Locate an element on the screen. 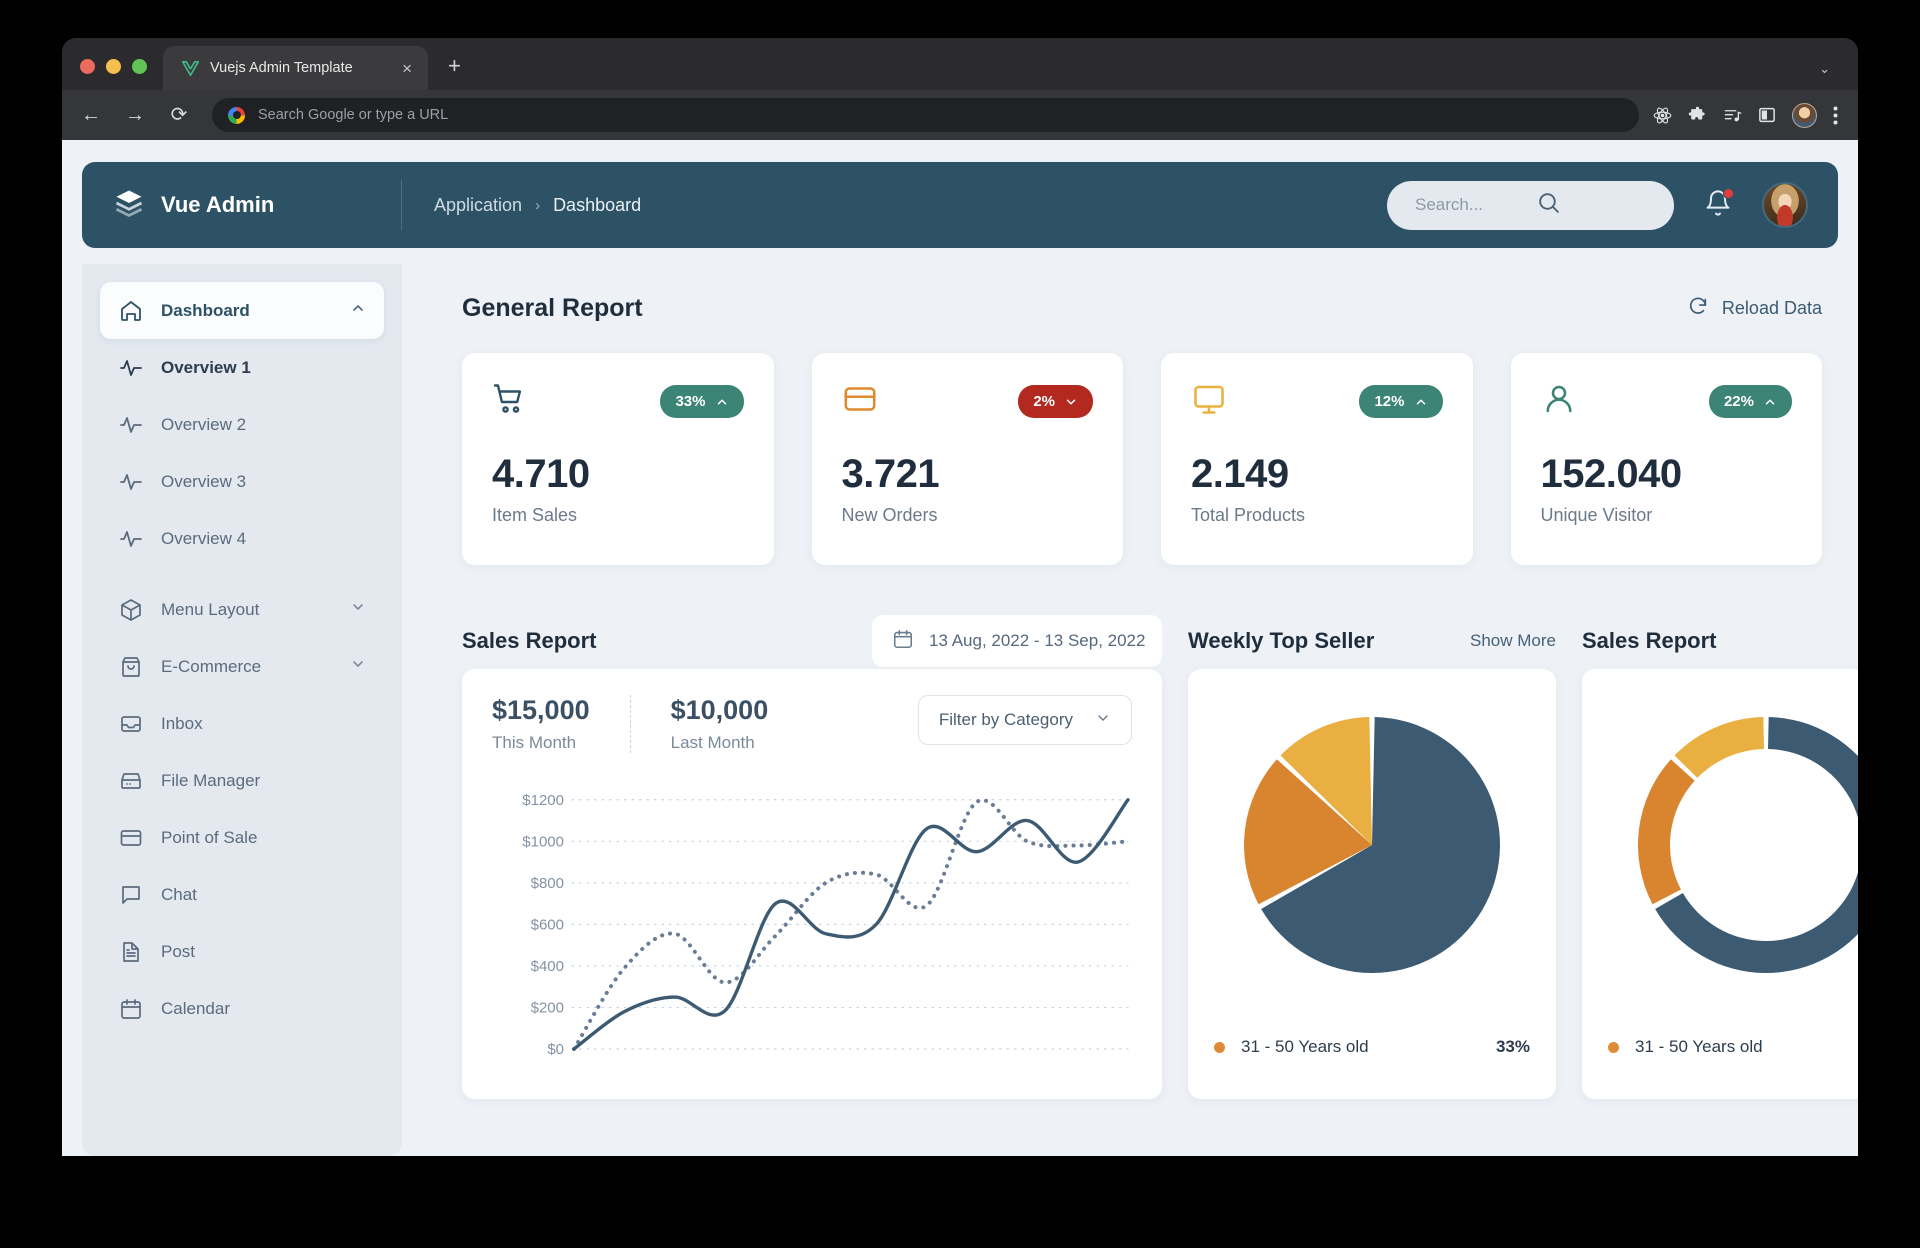  reload-data-label: Reload Data is located at coordinates (1771, 308).